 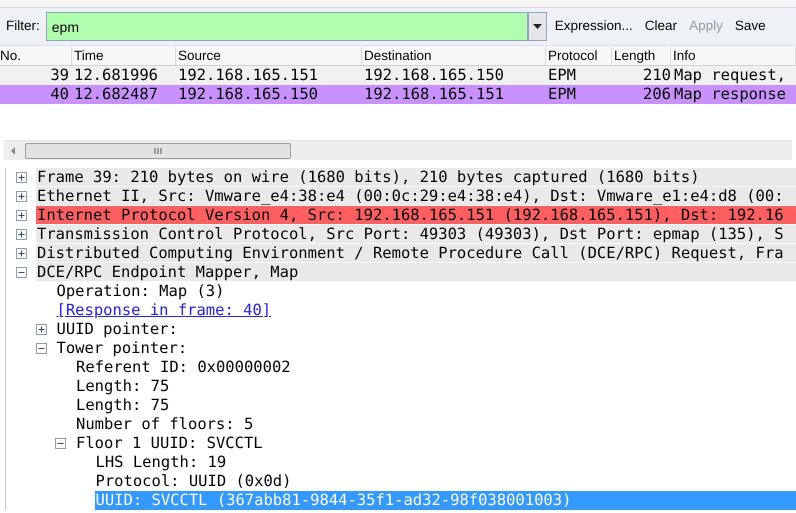 What do you see at coordinates (59, 75) in the screenshot?
I see `table-cell-text: 39` at bounding box center [59, 75].